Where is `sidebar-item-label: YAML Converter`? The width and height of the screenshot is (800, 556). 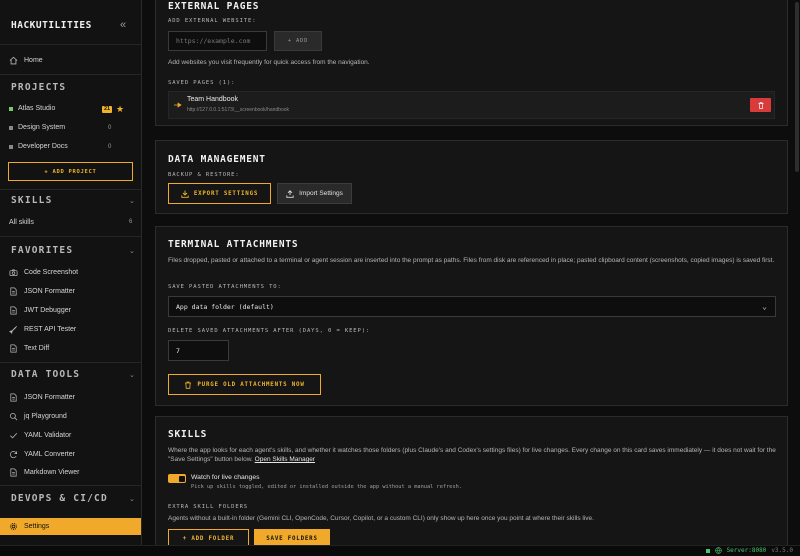
sidebar-item-label: YAML Converter is located at coordinates (49, 454).